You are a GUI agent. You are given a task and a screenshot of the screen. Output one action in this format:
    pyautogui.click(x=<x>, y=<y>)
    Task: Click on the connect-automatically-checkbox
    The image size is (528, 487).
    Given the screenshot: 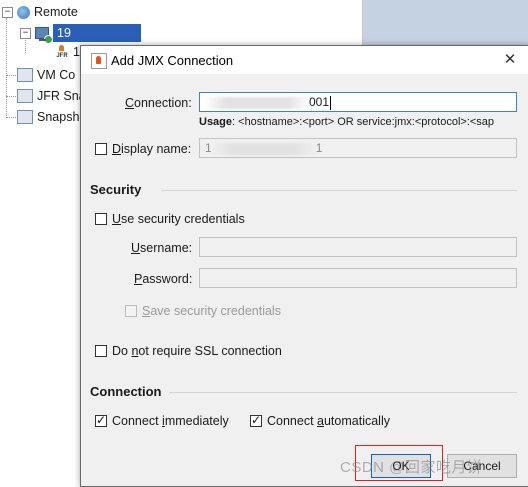 What is the action you would take?
    pyautogui.click(x=256, y=420)
    